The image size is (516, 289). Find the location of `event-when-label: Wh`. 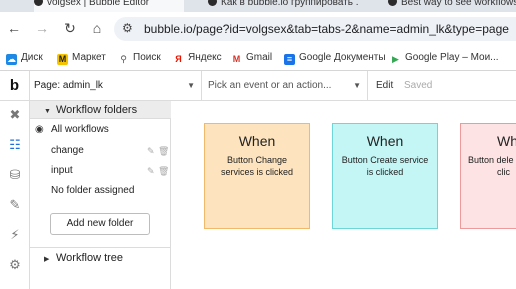

event-when-label: Wh is located at coordinates (506, 141).